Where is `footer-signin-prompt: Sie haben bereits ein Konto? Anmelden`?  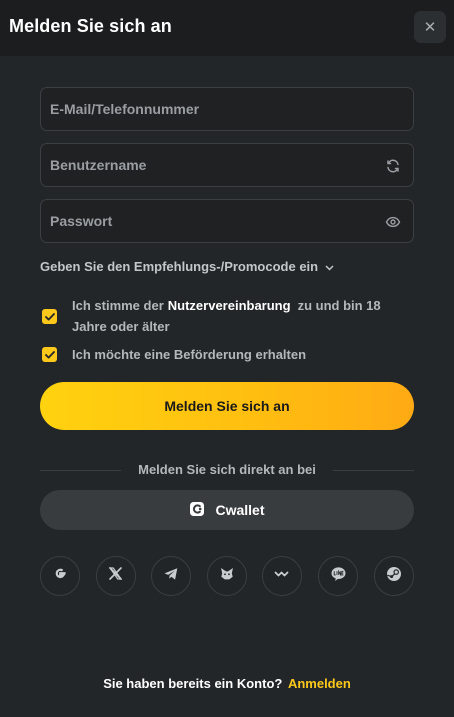 footer-signin-prompt: Sie haben bereits ein Konto? Anmelden is located at coordinates (227, 683).